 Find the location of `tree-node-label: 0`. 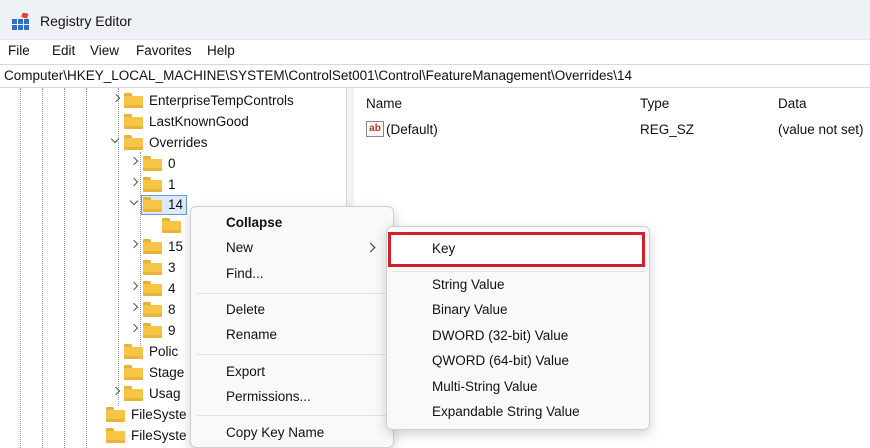

tree-node-label: 0 is located at coordinates (172, 163).